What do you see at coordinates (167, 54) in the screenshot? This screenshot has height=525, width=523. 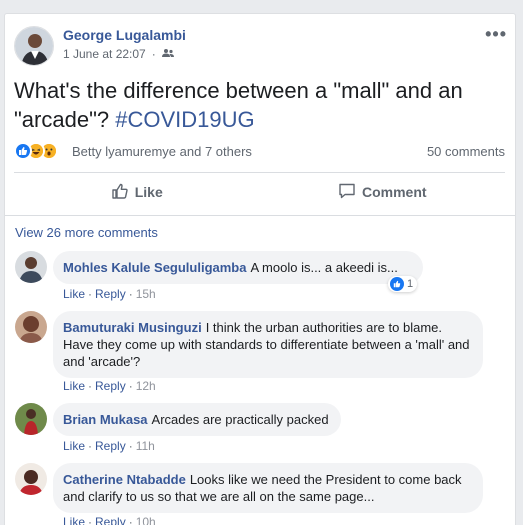 I see `friends-icon` at bounding box center [167, 54].